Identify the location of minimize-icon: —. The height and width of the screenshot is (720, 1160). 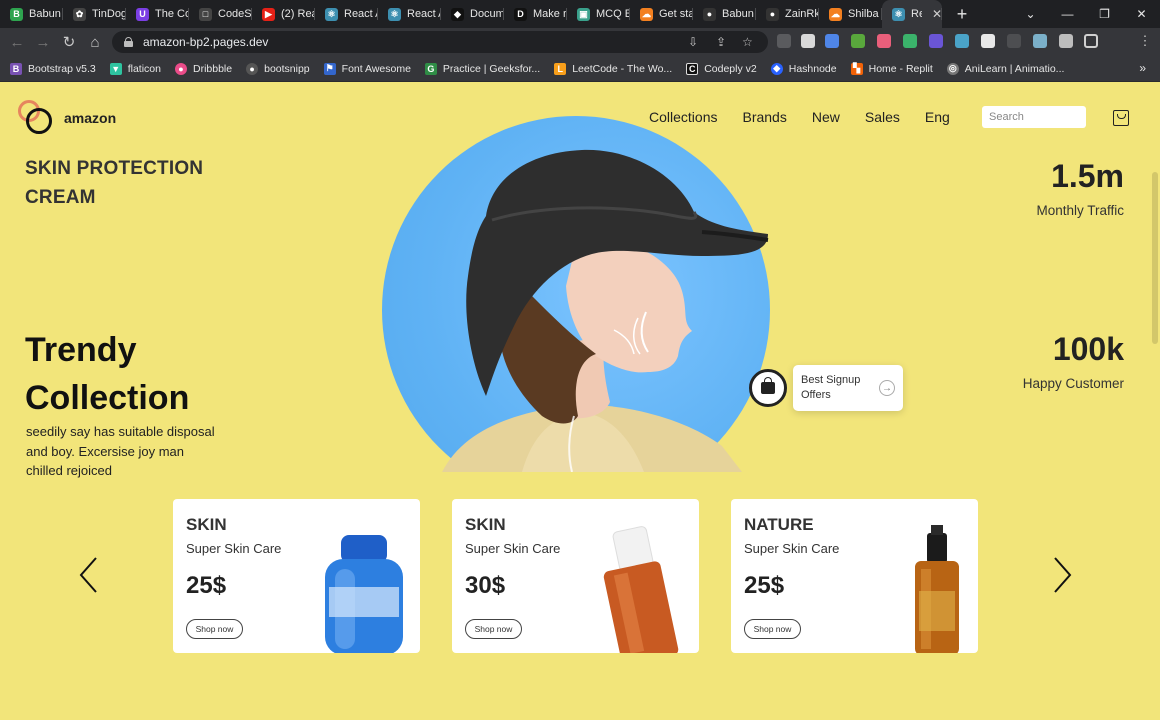
(1067, 14).